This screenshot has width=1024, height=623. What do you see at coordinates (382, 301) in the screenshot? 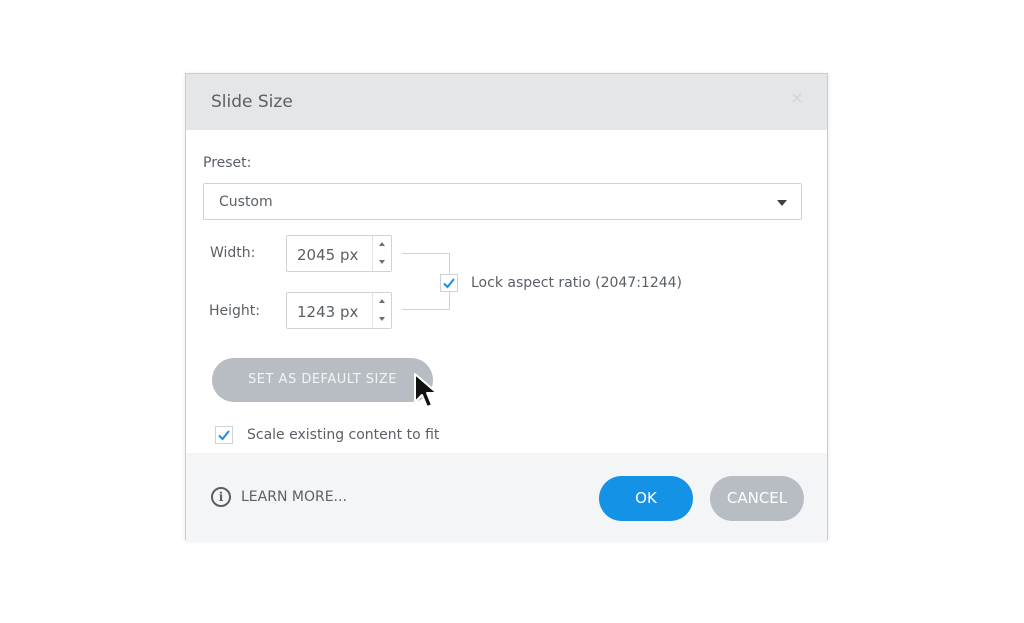
I see `height-increment-button` at bounding box center [382, 301].